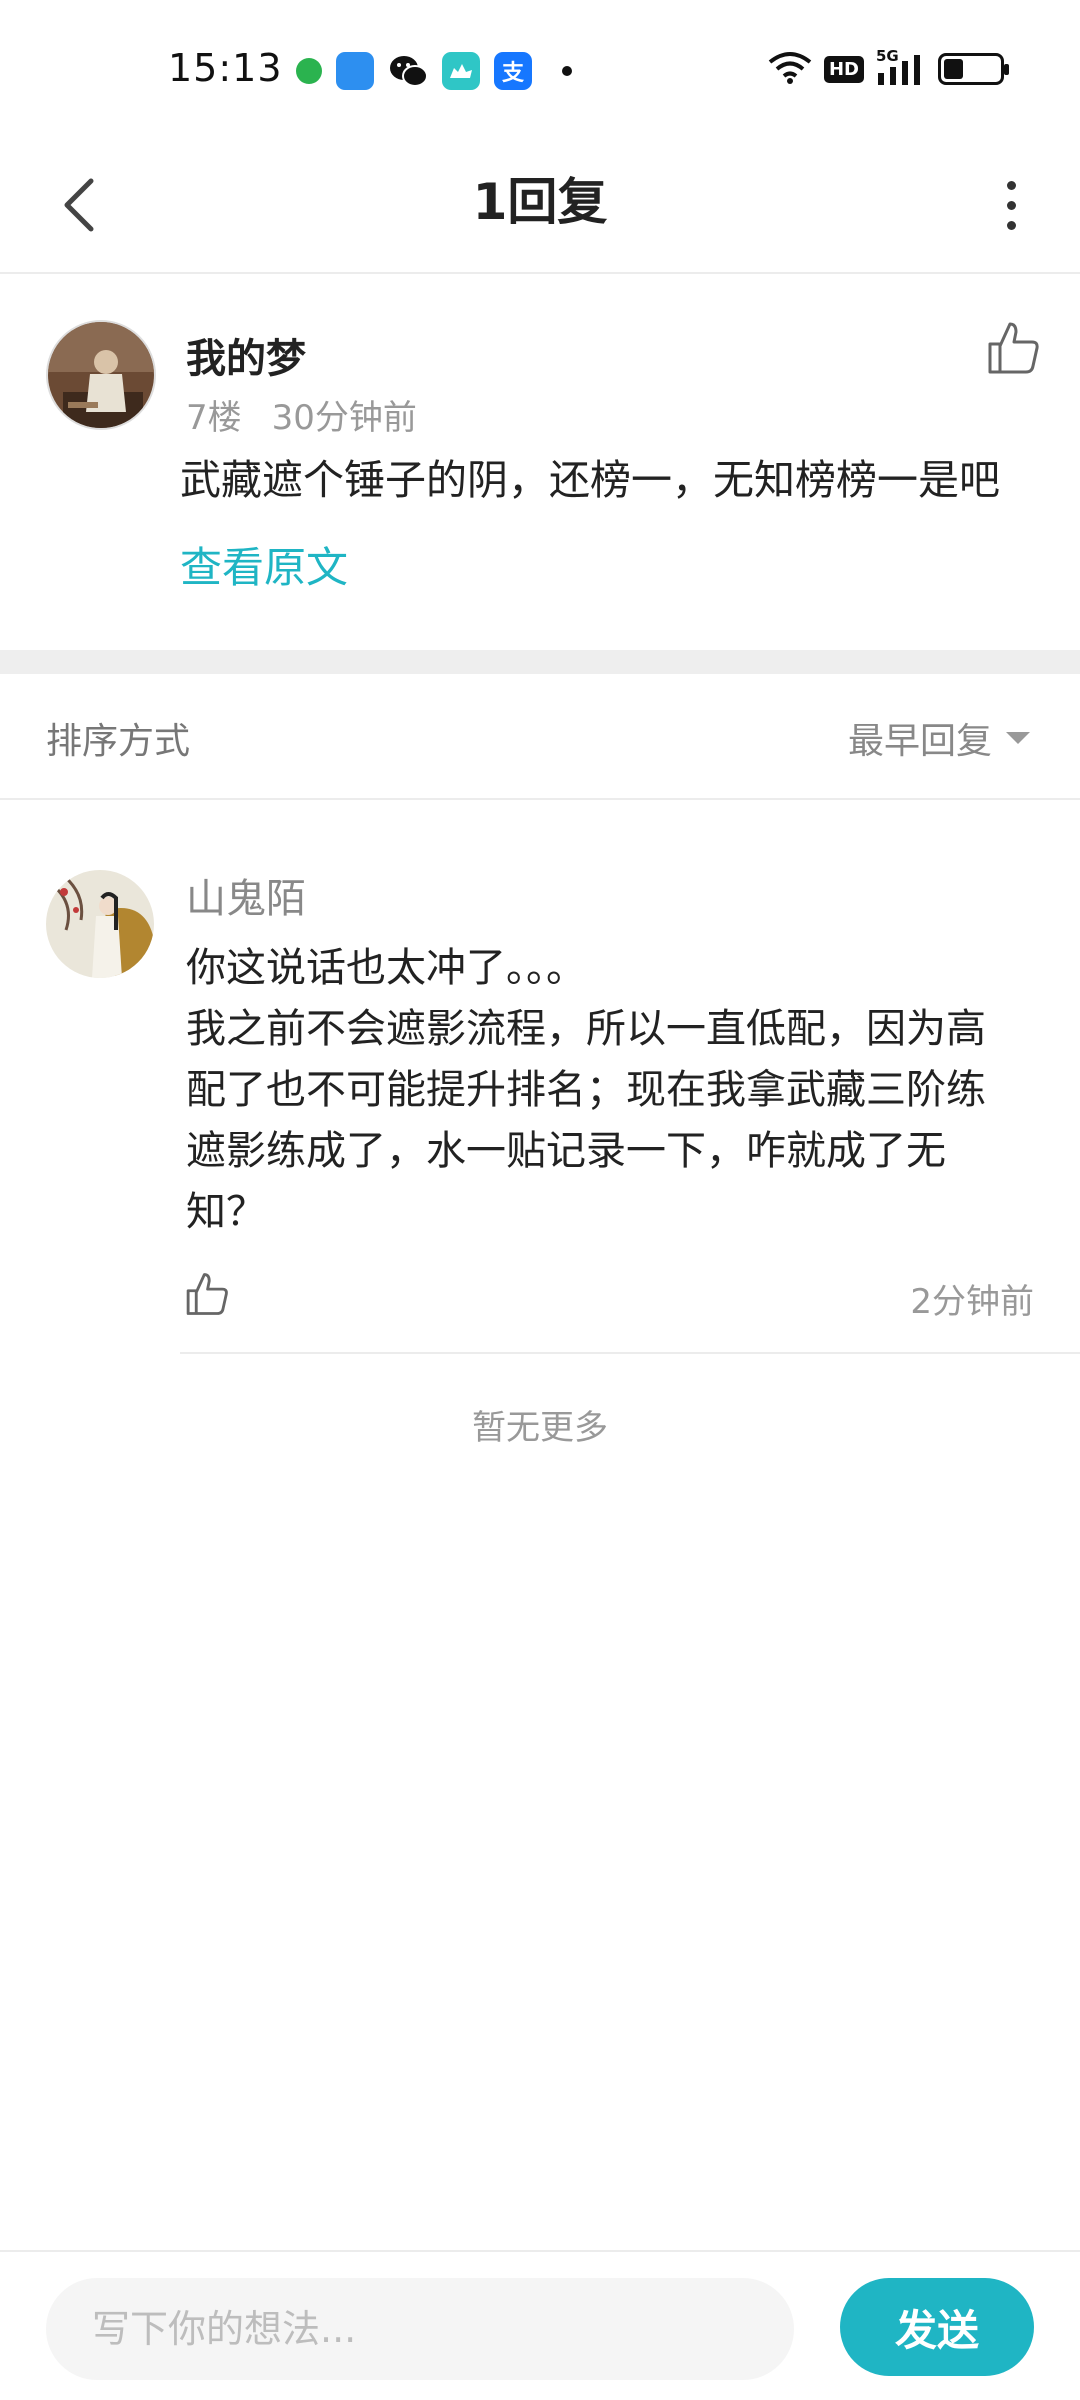  Describe the element at coordinates (118, 741) in the screenshot. I see `sort-label: 排序方式` at that location.